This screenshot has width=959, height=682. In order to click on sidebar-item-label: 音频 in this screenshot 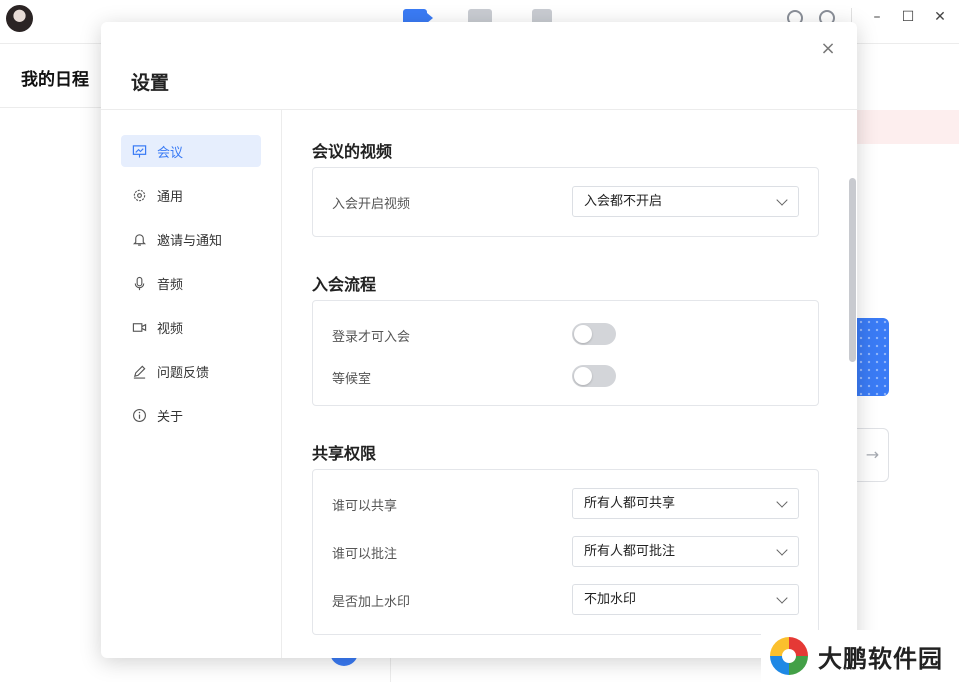, I will do `click(170, 285)`.